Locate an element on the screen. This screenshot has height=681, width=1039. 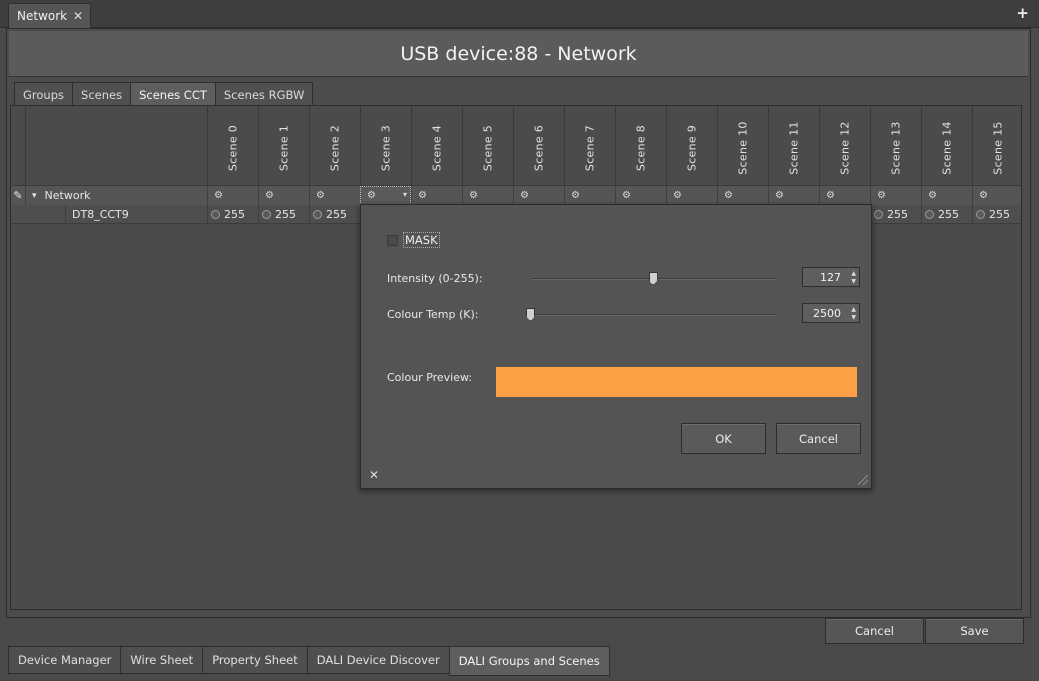
scene-header-11: Scene 11 is located at coordinates (793, 146).